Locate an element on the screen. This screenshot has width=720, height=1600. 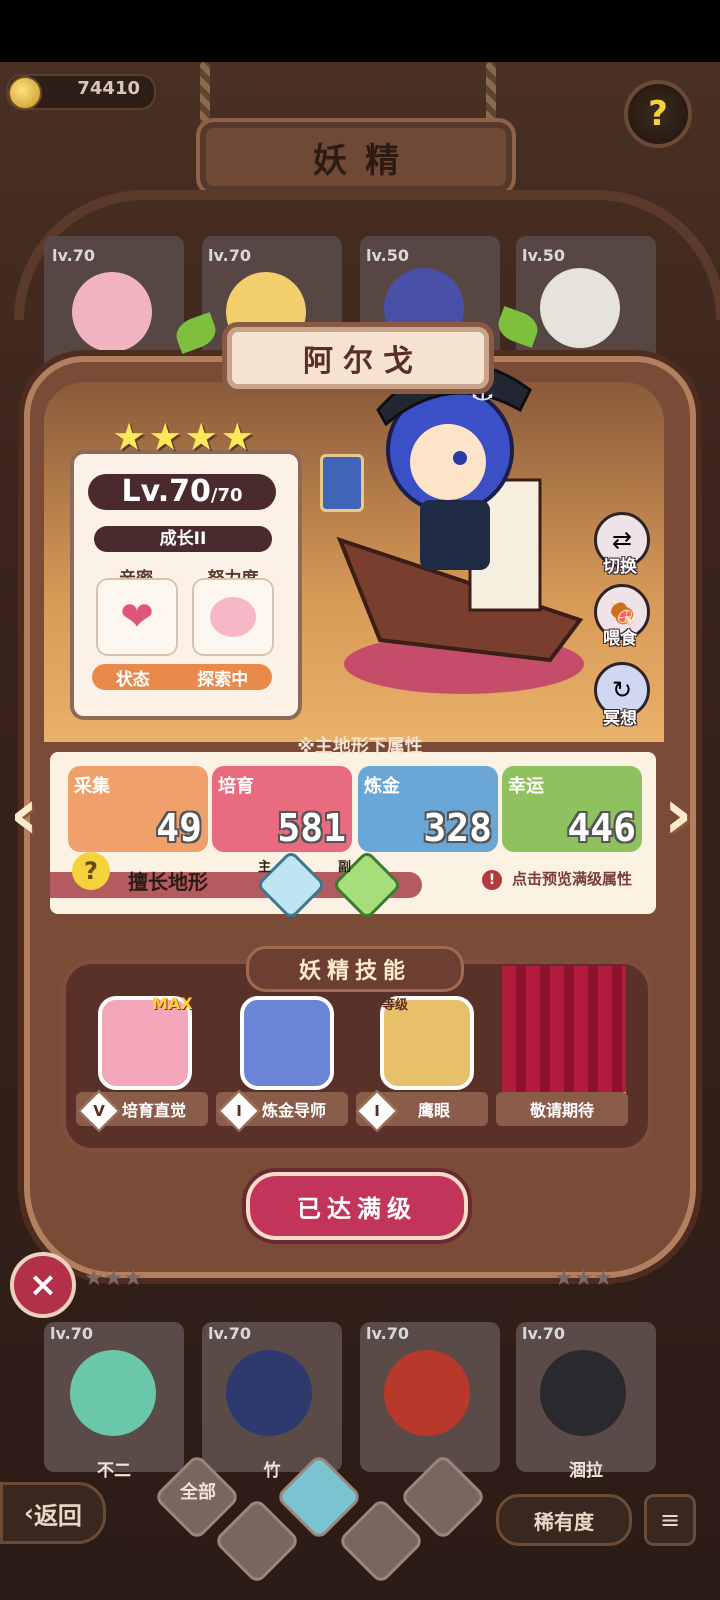
attribute-value: 581 is located at coordinates (311, 828).